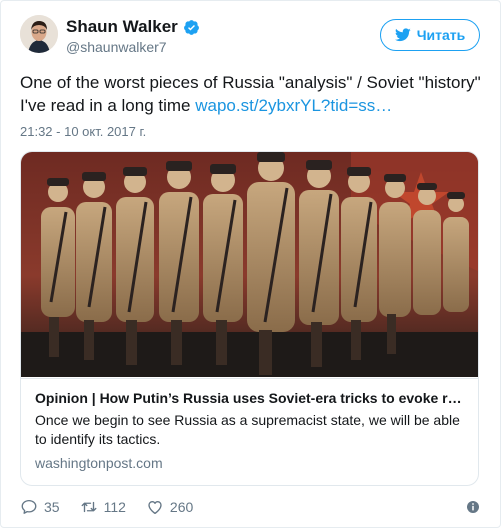 Image resolution: width=501 pixels, height=528 pixels. Describe the element at coordinates (155, 508) in the screenshot. I see `heart-icon` at that location.